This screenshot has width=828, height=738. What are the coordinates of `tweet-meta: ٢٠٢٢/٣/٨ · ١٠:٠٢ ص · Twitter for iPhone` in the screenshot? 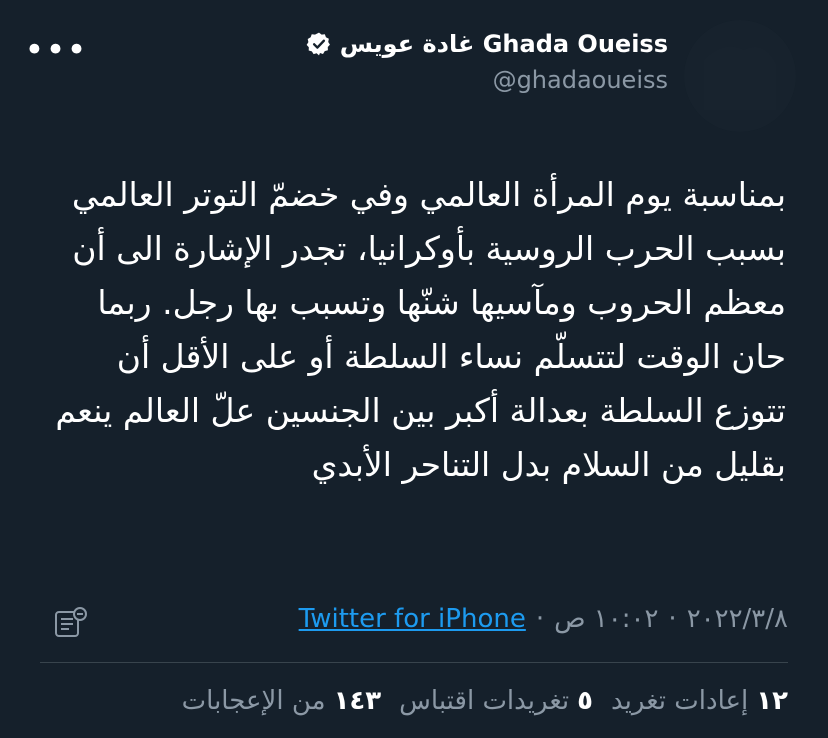 It's located at (543, 619).